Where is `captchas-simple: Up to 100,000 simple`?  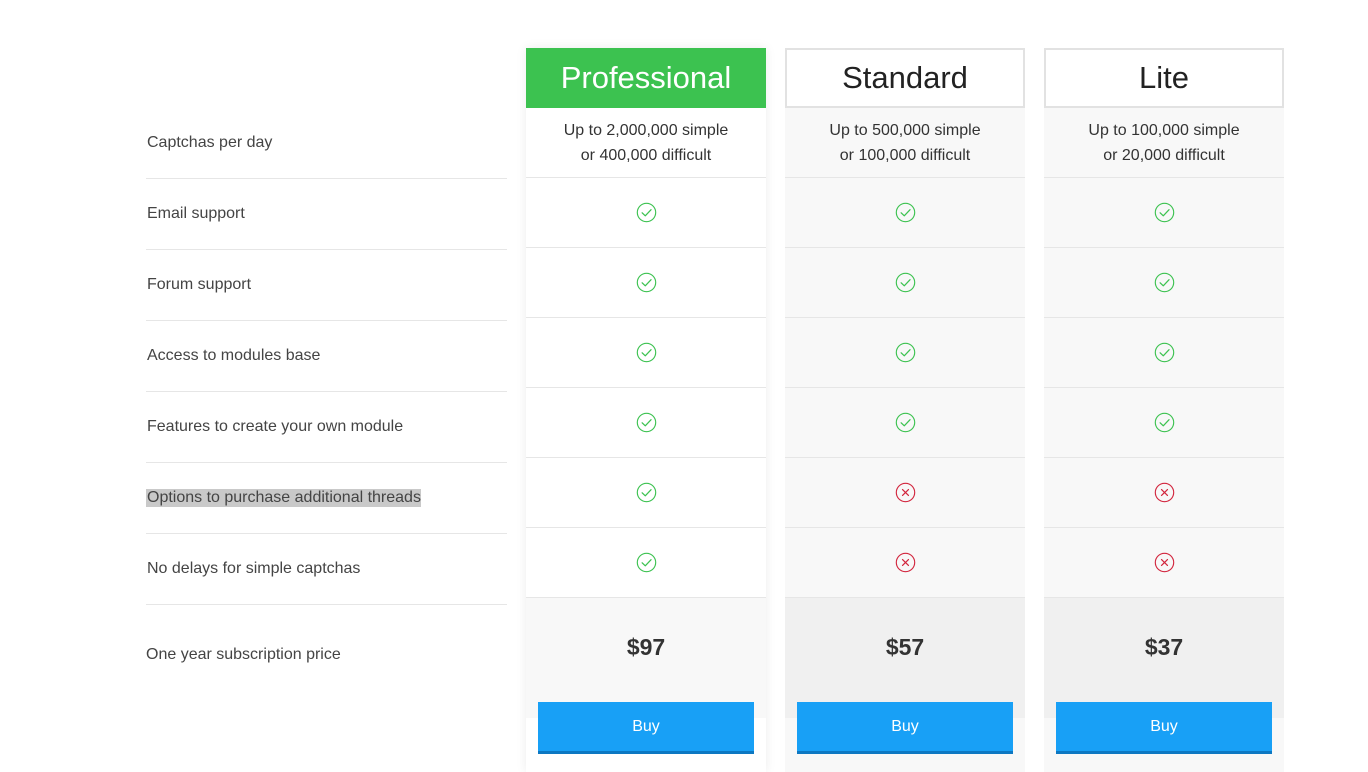
captchas-simple: Up to 100,000 simple is located at coordinates (1164, 130).